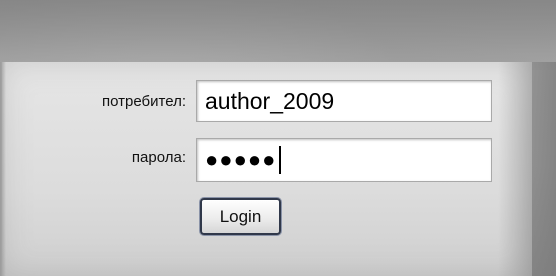  Describe the element at coordinates (144, 101) in the screenshot. I see `username-label: потребител:` at that location.